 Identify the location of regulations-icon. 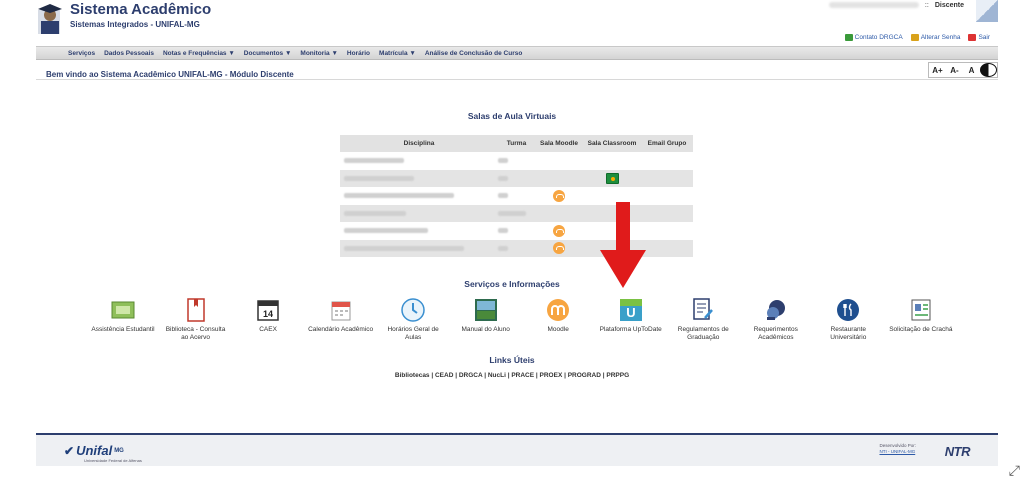
(703, 310).